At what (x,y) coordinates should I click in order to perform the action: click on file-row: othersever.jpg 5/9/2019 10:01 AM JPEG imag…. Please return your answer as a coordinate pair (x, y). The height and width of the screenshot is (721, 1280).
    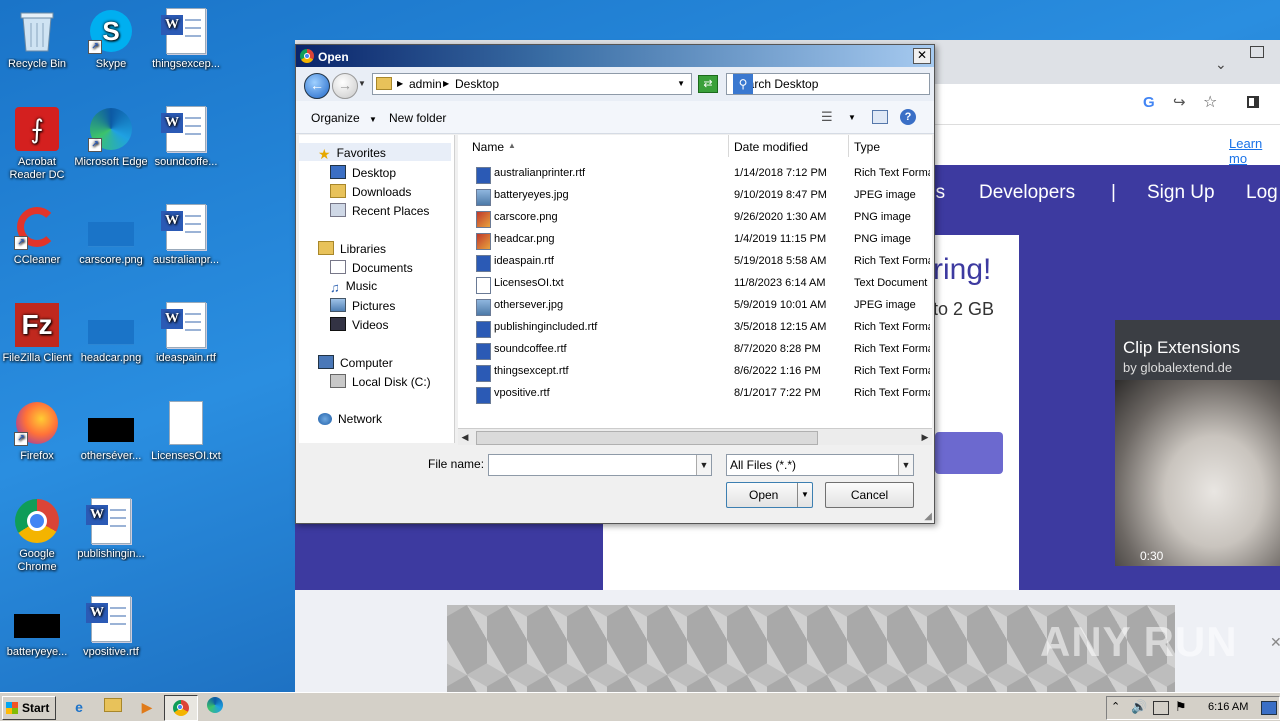
    Looking at the image, I should click on (695, 306).